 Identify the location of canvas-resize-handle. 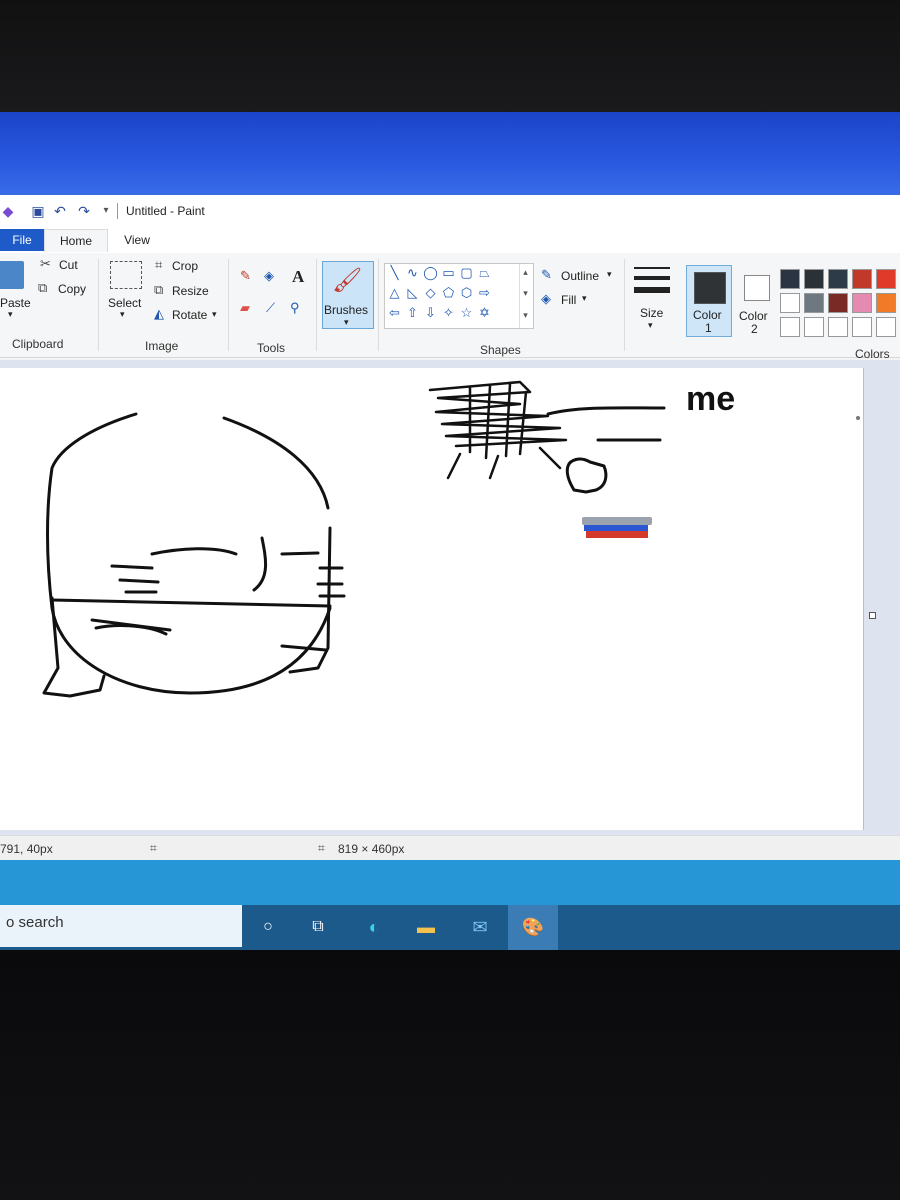
(872, 615).